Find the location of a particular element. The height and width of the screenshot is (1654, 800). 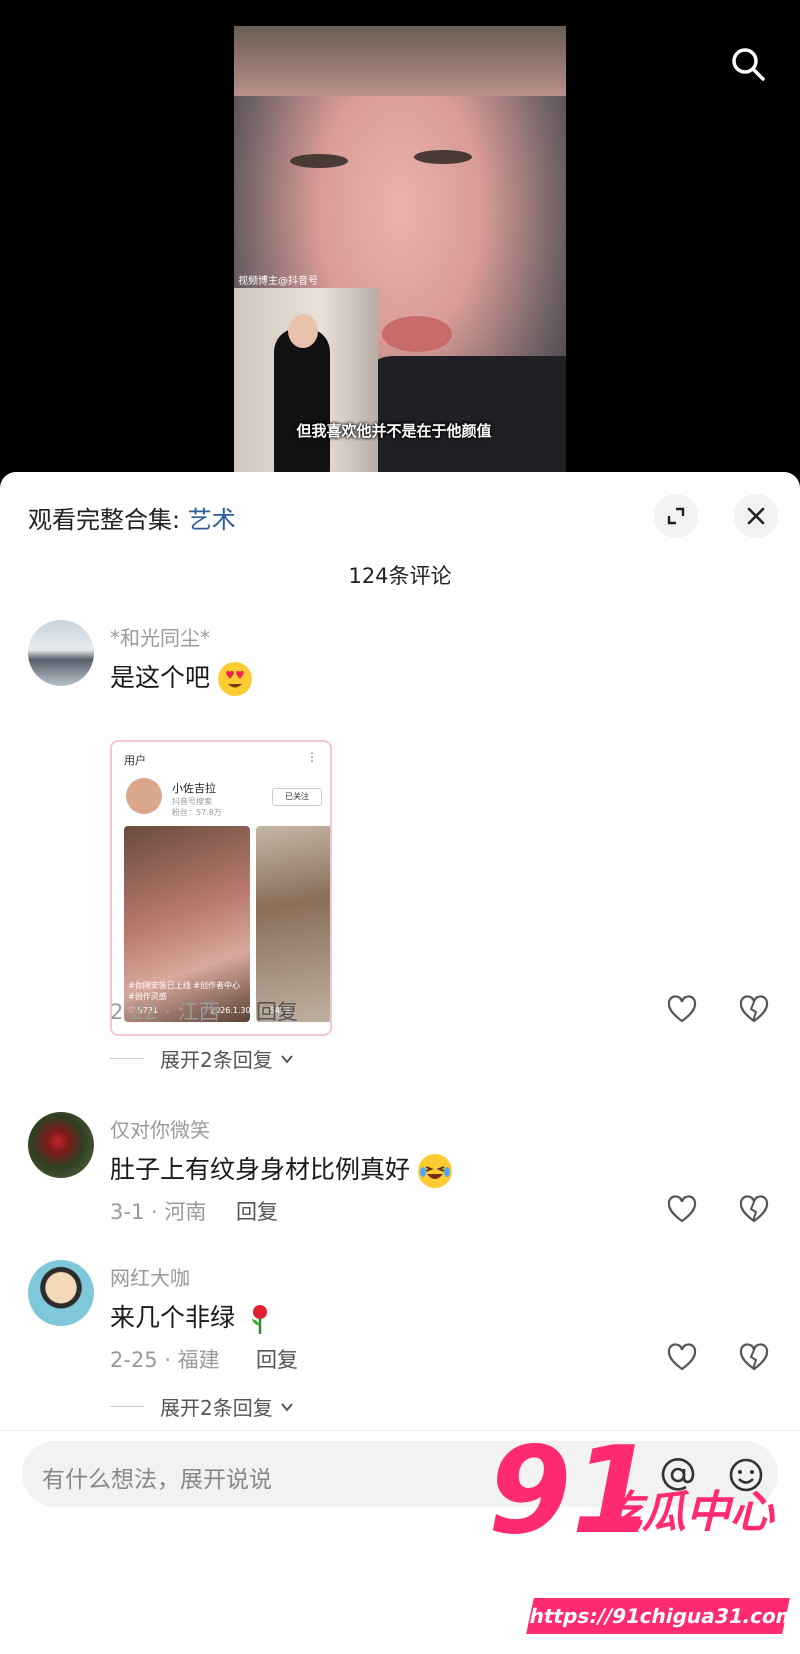

expand-icon is located at coordinates (676, 516).